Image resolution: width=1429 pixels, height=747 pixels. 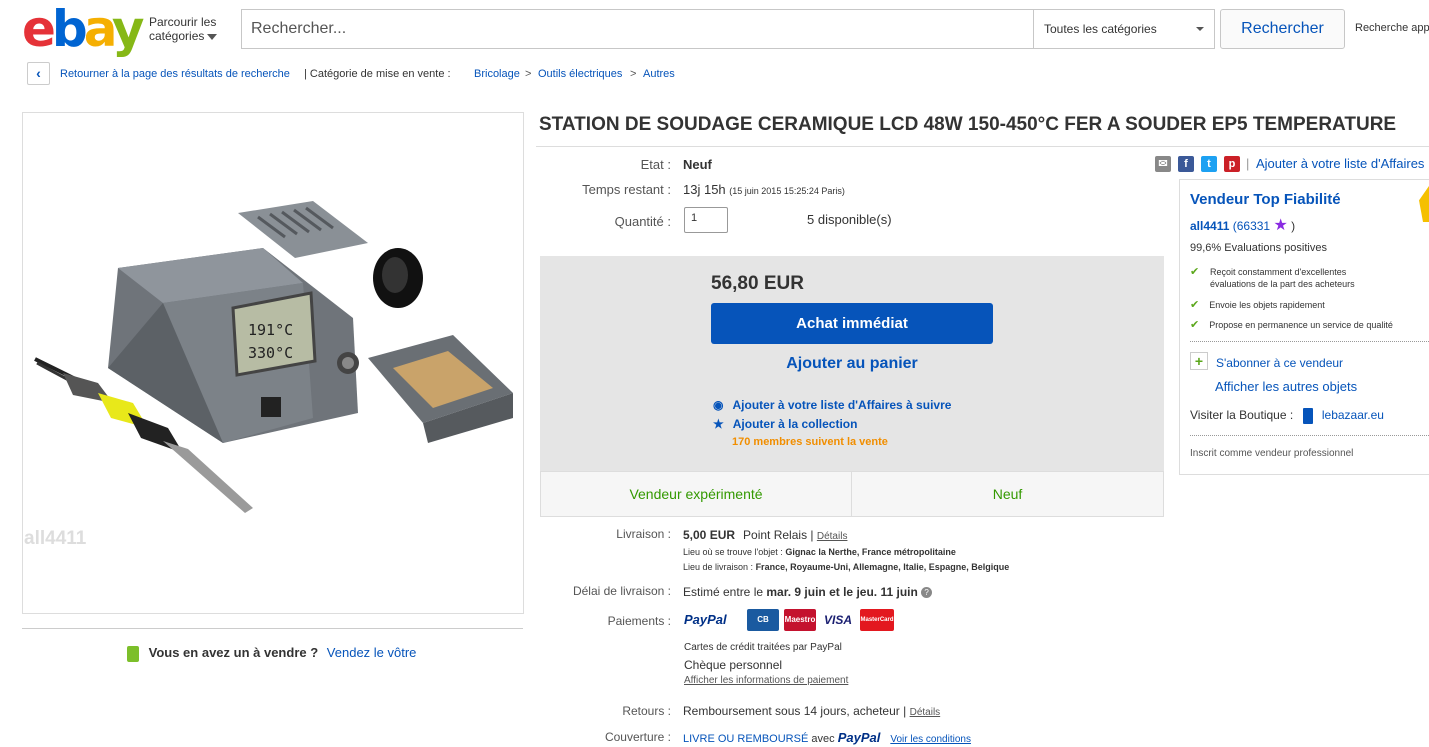 What do you see at coordinates (887, 592) in the screenshot?
I see `delivery-date-to: jeu. 11 juin` at bounding box center [887, 592].